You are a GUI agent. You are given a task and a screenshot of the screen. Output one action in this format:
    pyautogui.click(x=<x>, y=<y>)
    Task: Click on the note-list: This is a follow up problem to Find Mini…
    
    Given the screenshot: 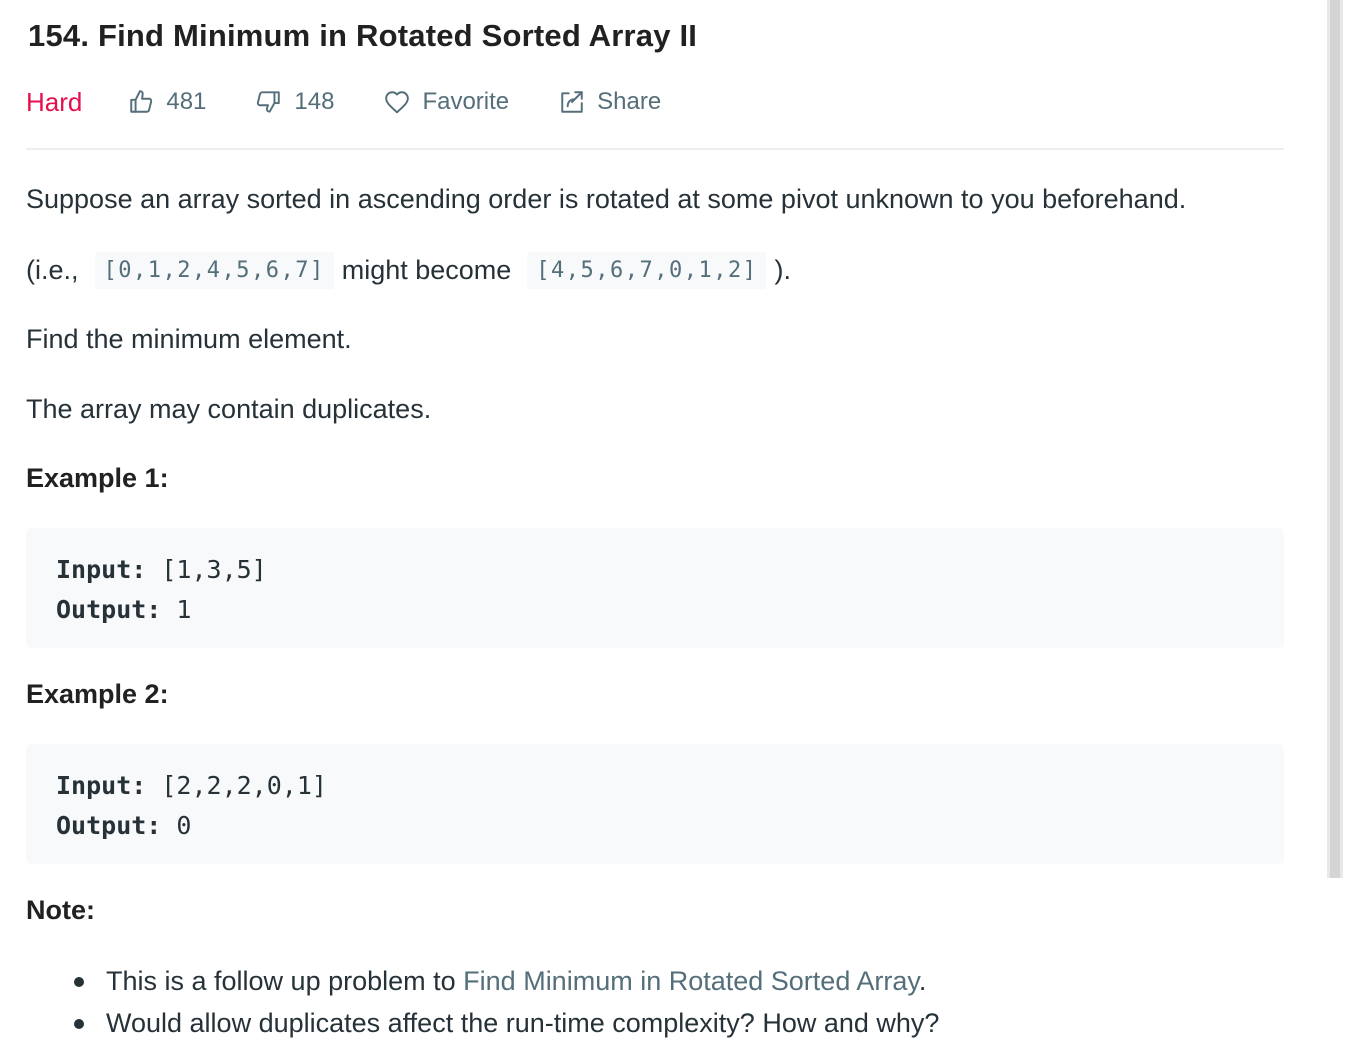 What is the action you would take?
    pyautogui.click(x=482, y=1002)
    